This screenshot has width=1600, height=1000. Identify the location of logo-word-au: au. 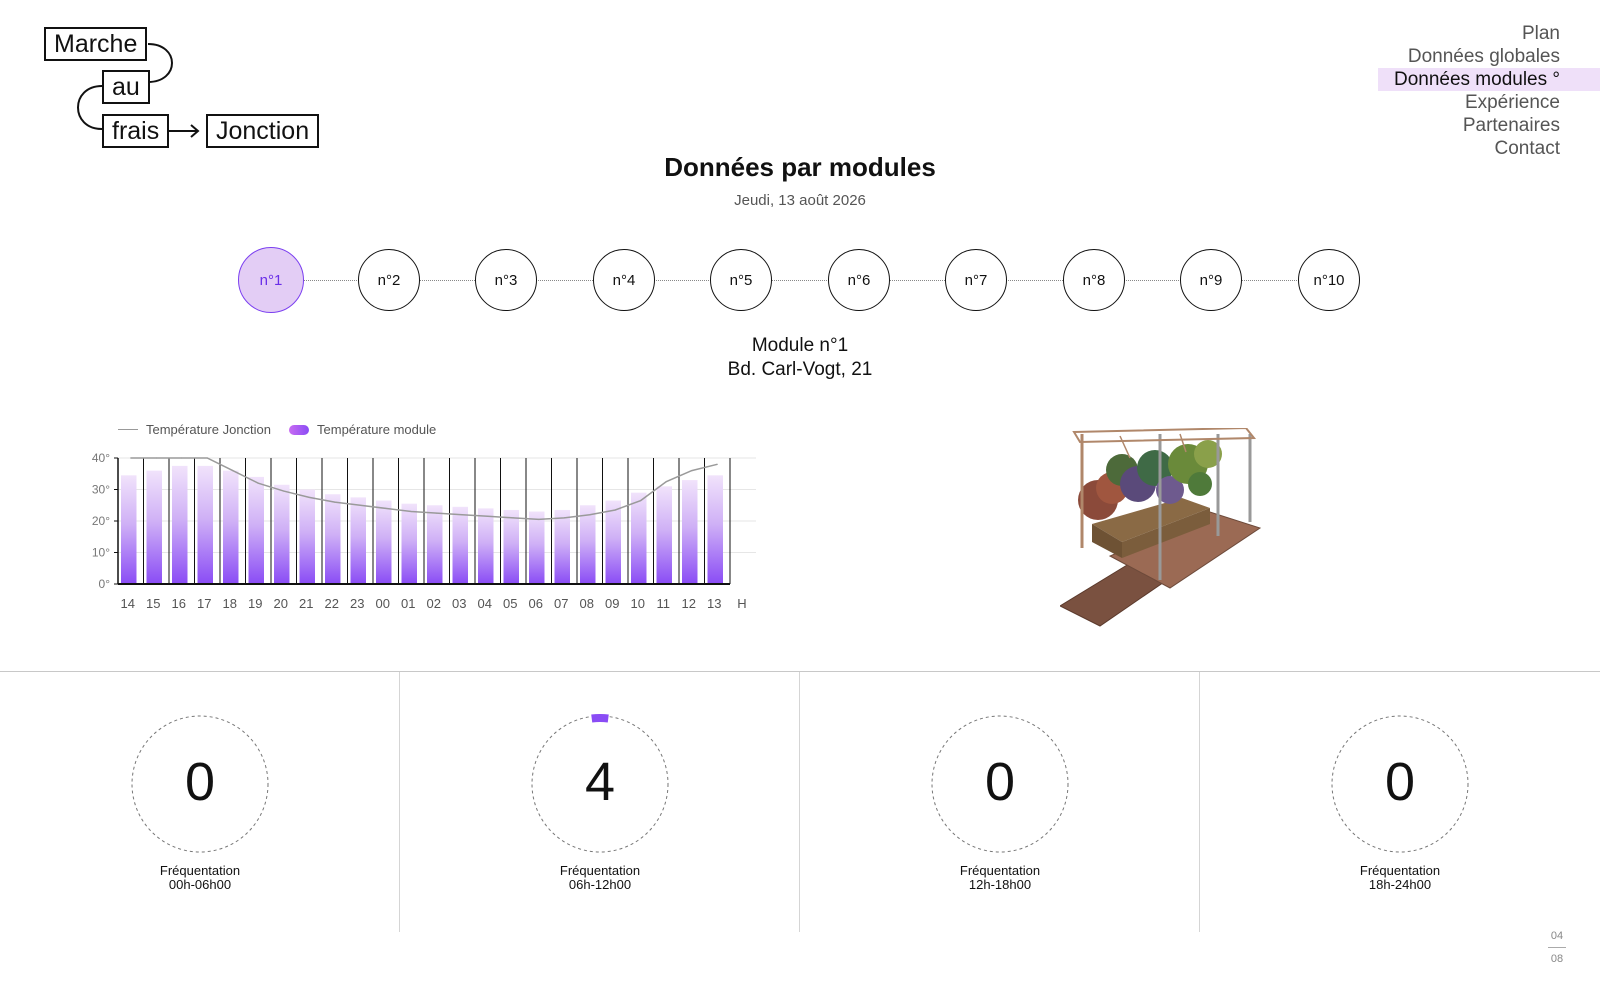
(126, 87).